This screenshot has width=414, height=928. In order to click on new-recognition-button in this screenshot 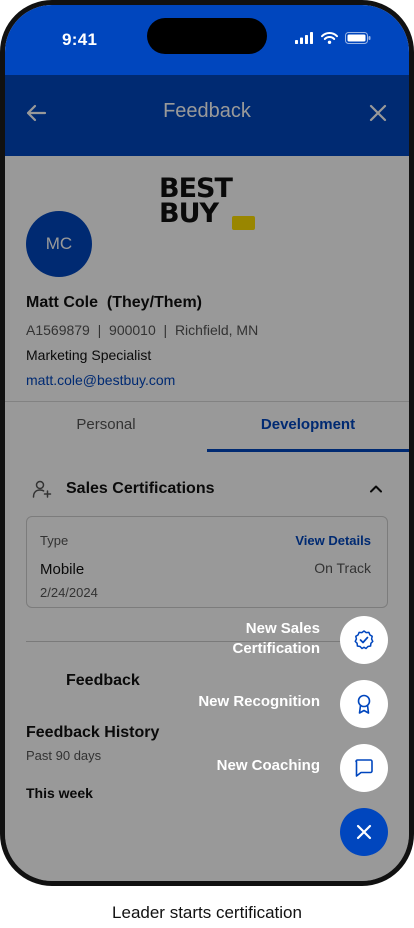, I will do `click(364, 704)`.